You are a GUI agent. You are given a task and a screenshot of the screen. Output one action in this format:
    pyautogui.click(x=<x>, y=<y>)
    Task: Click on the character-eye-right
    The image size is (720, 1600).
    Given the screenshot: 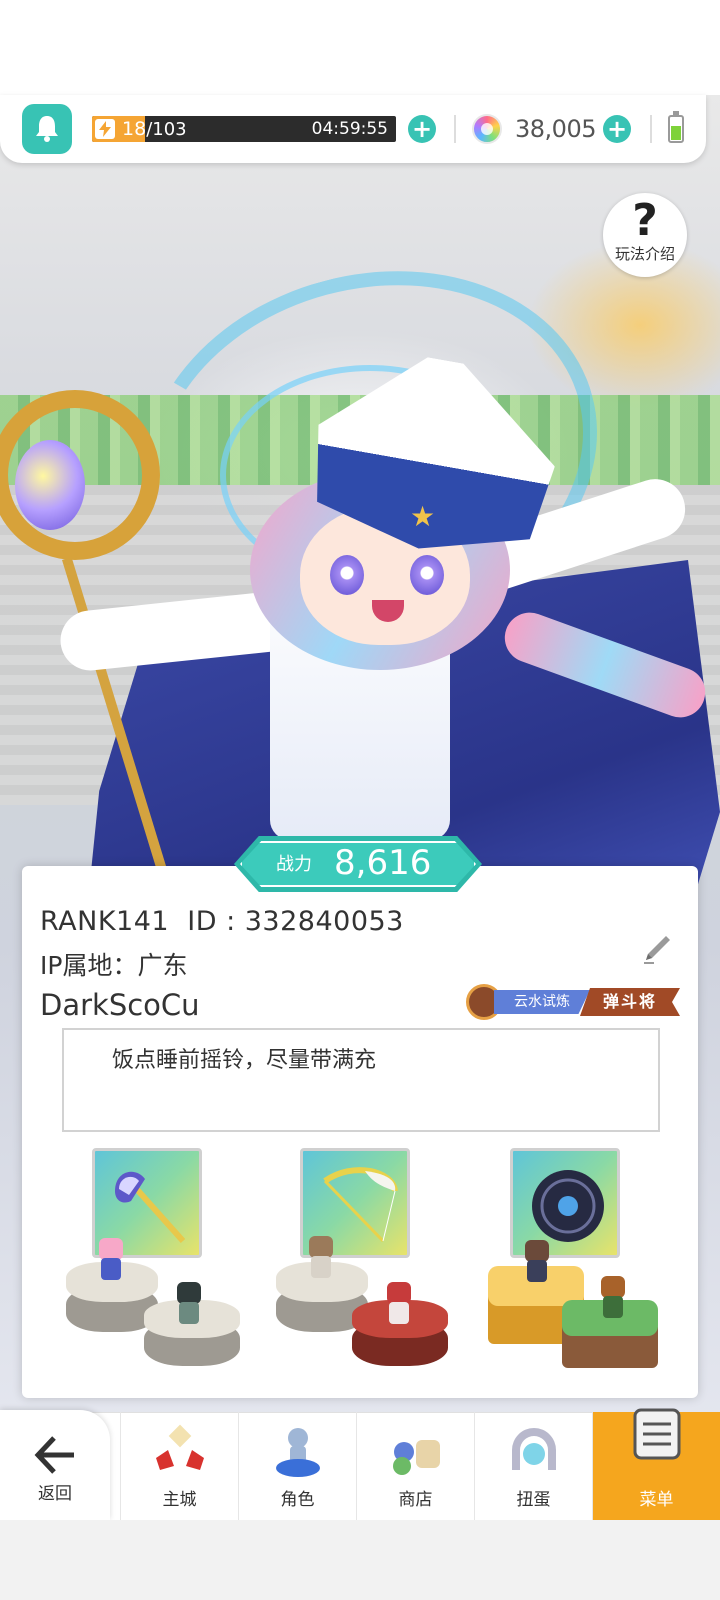 What is the action you would take?
    pyautogui.click(x=427, y=575)
    